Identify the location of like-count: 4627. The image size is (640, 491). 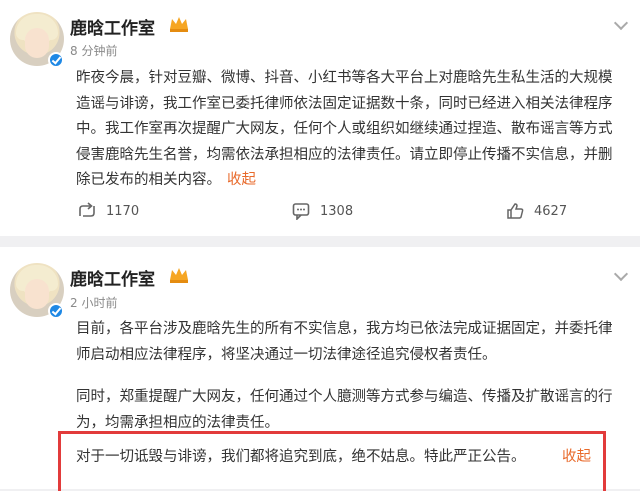
(551, 211).